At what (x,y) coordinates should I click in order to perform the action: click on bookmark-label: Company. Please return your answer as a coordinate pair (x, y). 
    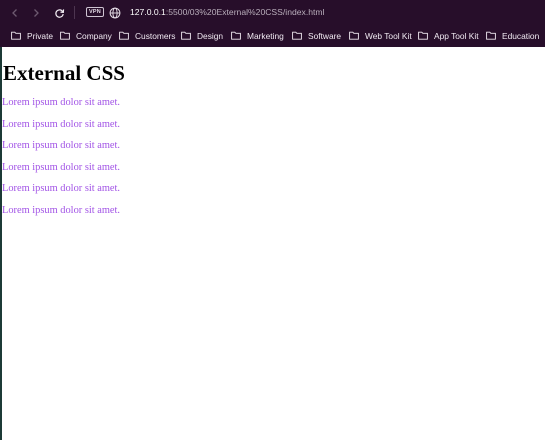
    Looking at the image, I should click on (94, 35).